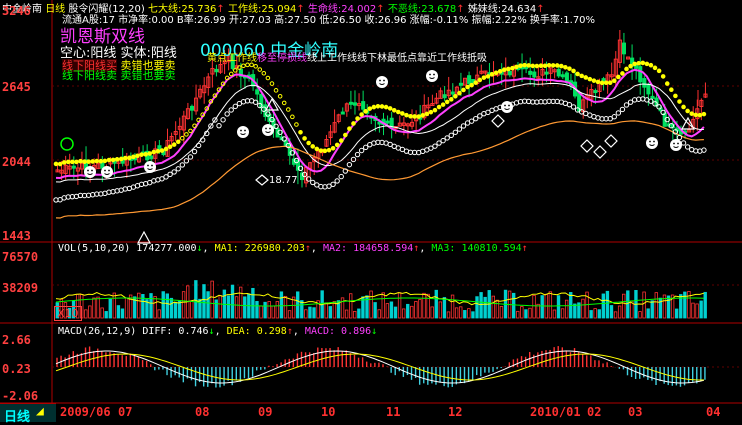  Describe the element at coordinates (144, 237) in the screenshot. I see `triangle-marker-icon` at that location.